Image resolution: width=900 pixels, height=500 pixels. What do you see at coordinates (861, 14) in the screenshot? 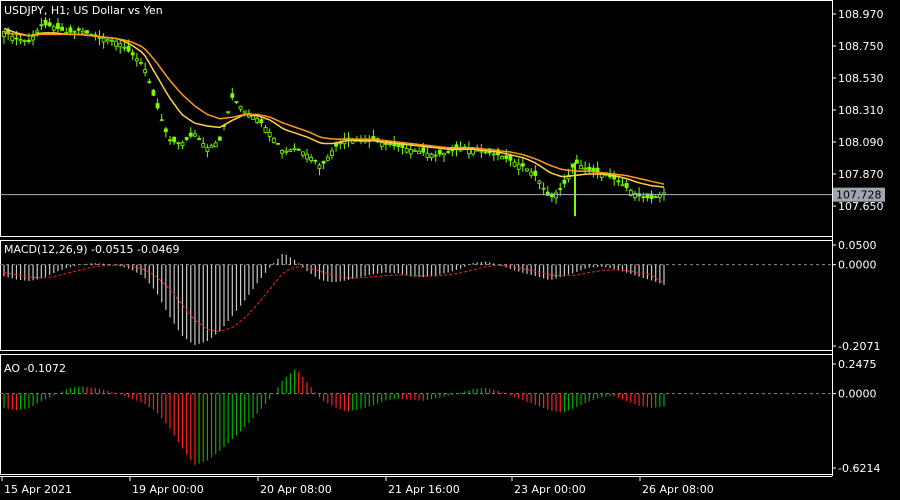
I see `price-tick-label: 108.970` at bounding box center [861, 14].